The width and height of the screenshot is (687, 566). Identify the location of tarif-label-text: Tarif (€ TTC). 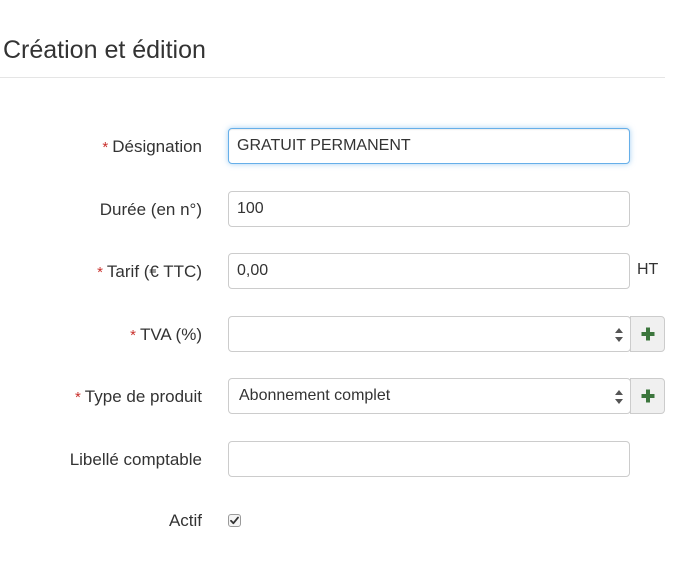
(154, 271).